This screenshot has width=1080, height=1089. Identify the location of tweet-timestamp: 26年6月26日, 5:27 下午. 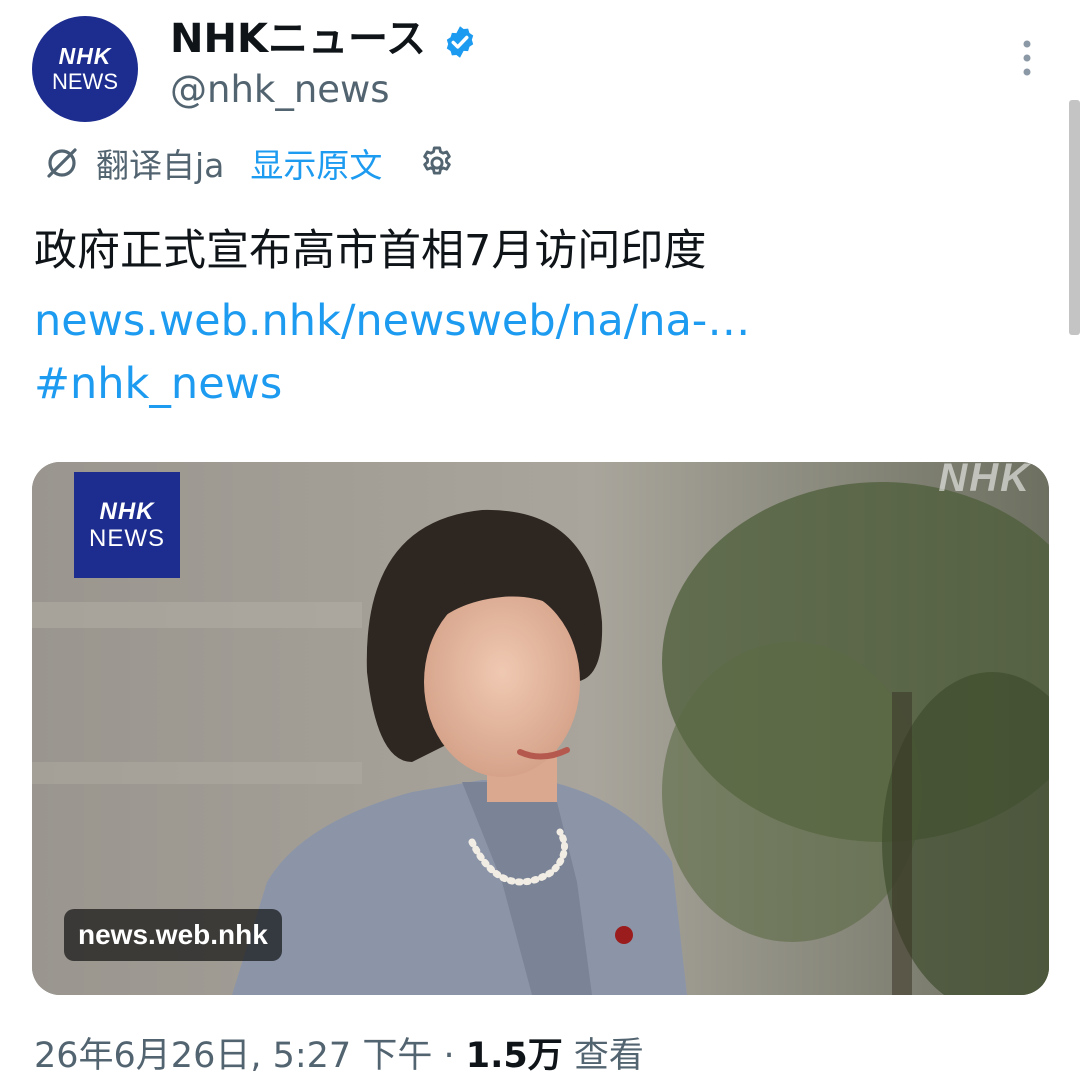
(233, 1056).